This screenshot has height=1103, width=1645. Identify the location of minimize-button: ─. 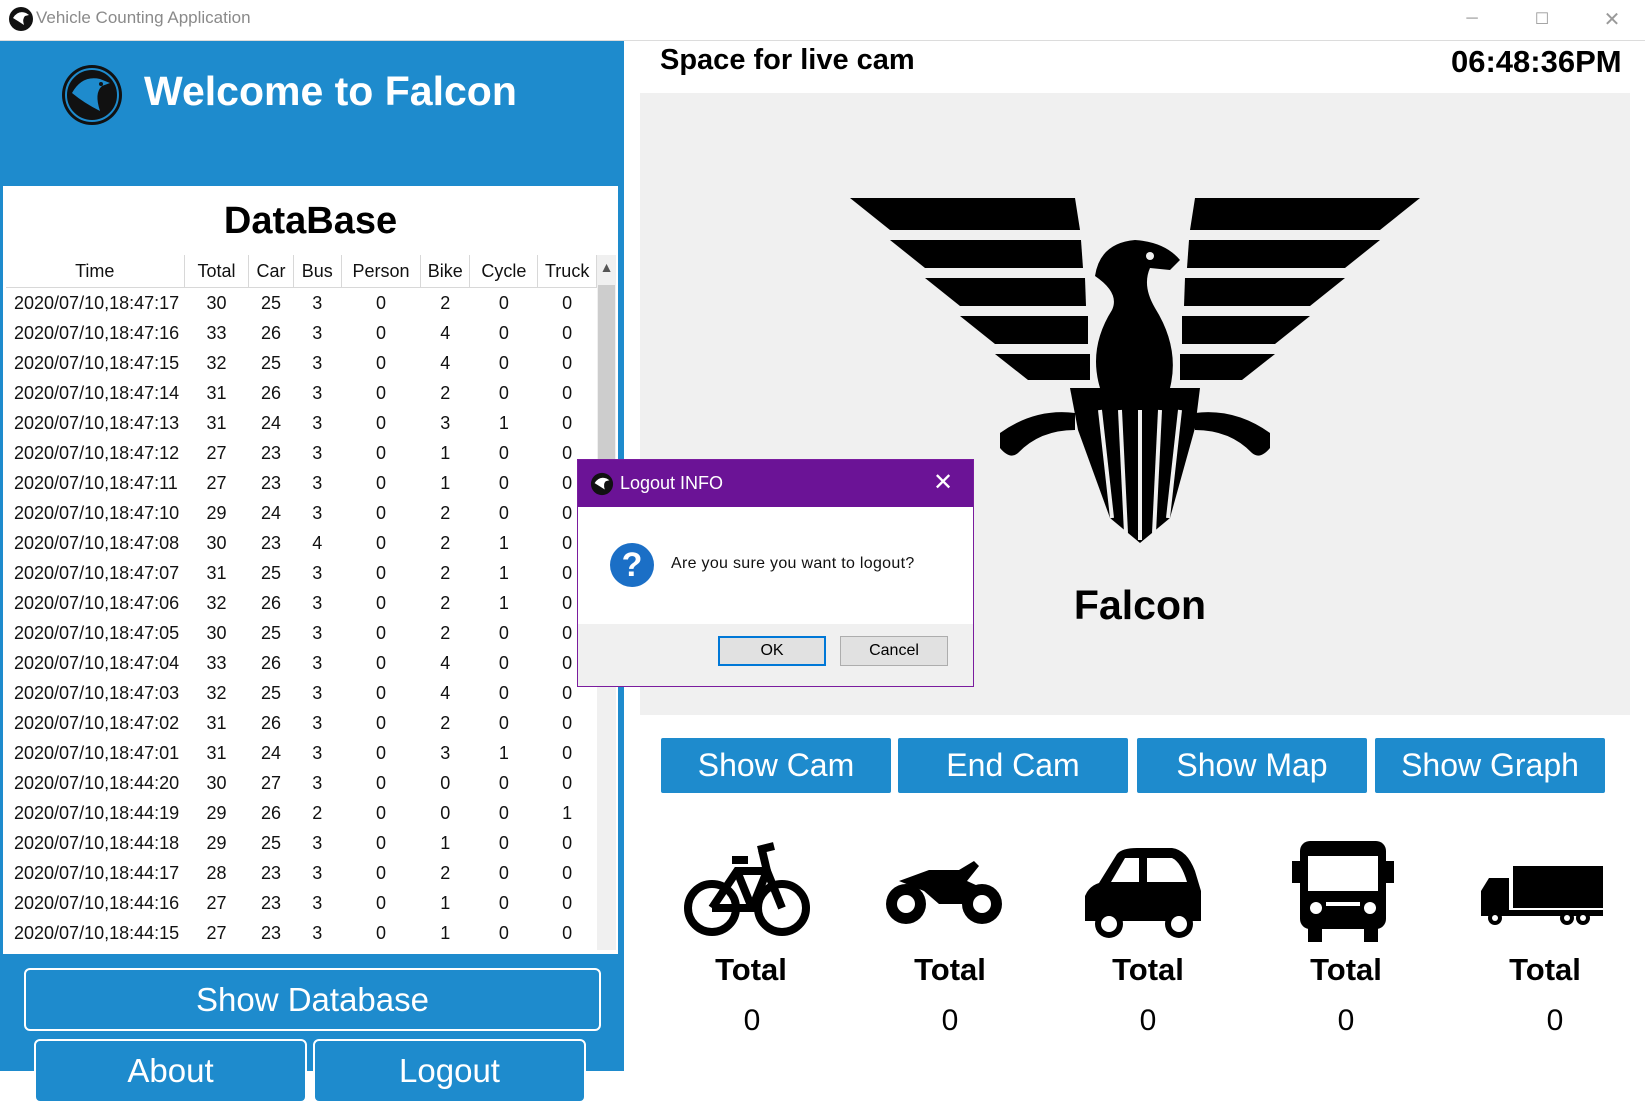
(1472, 19).